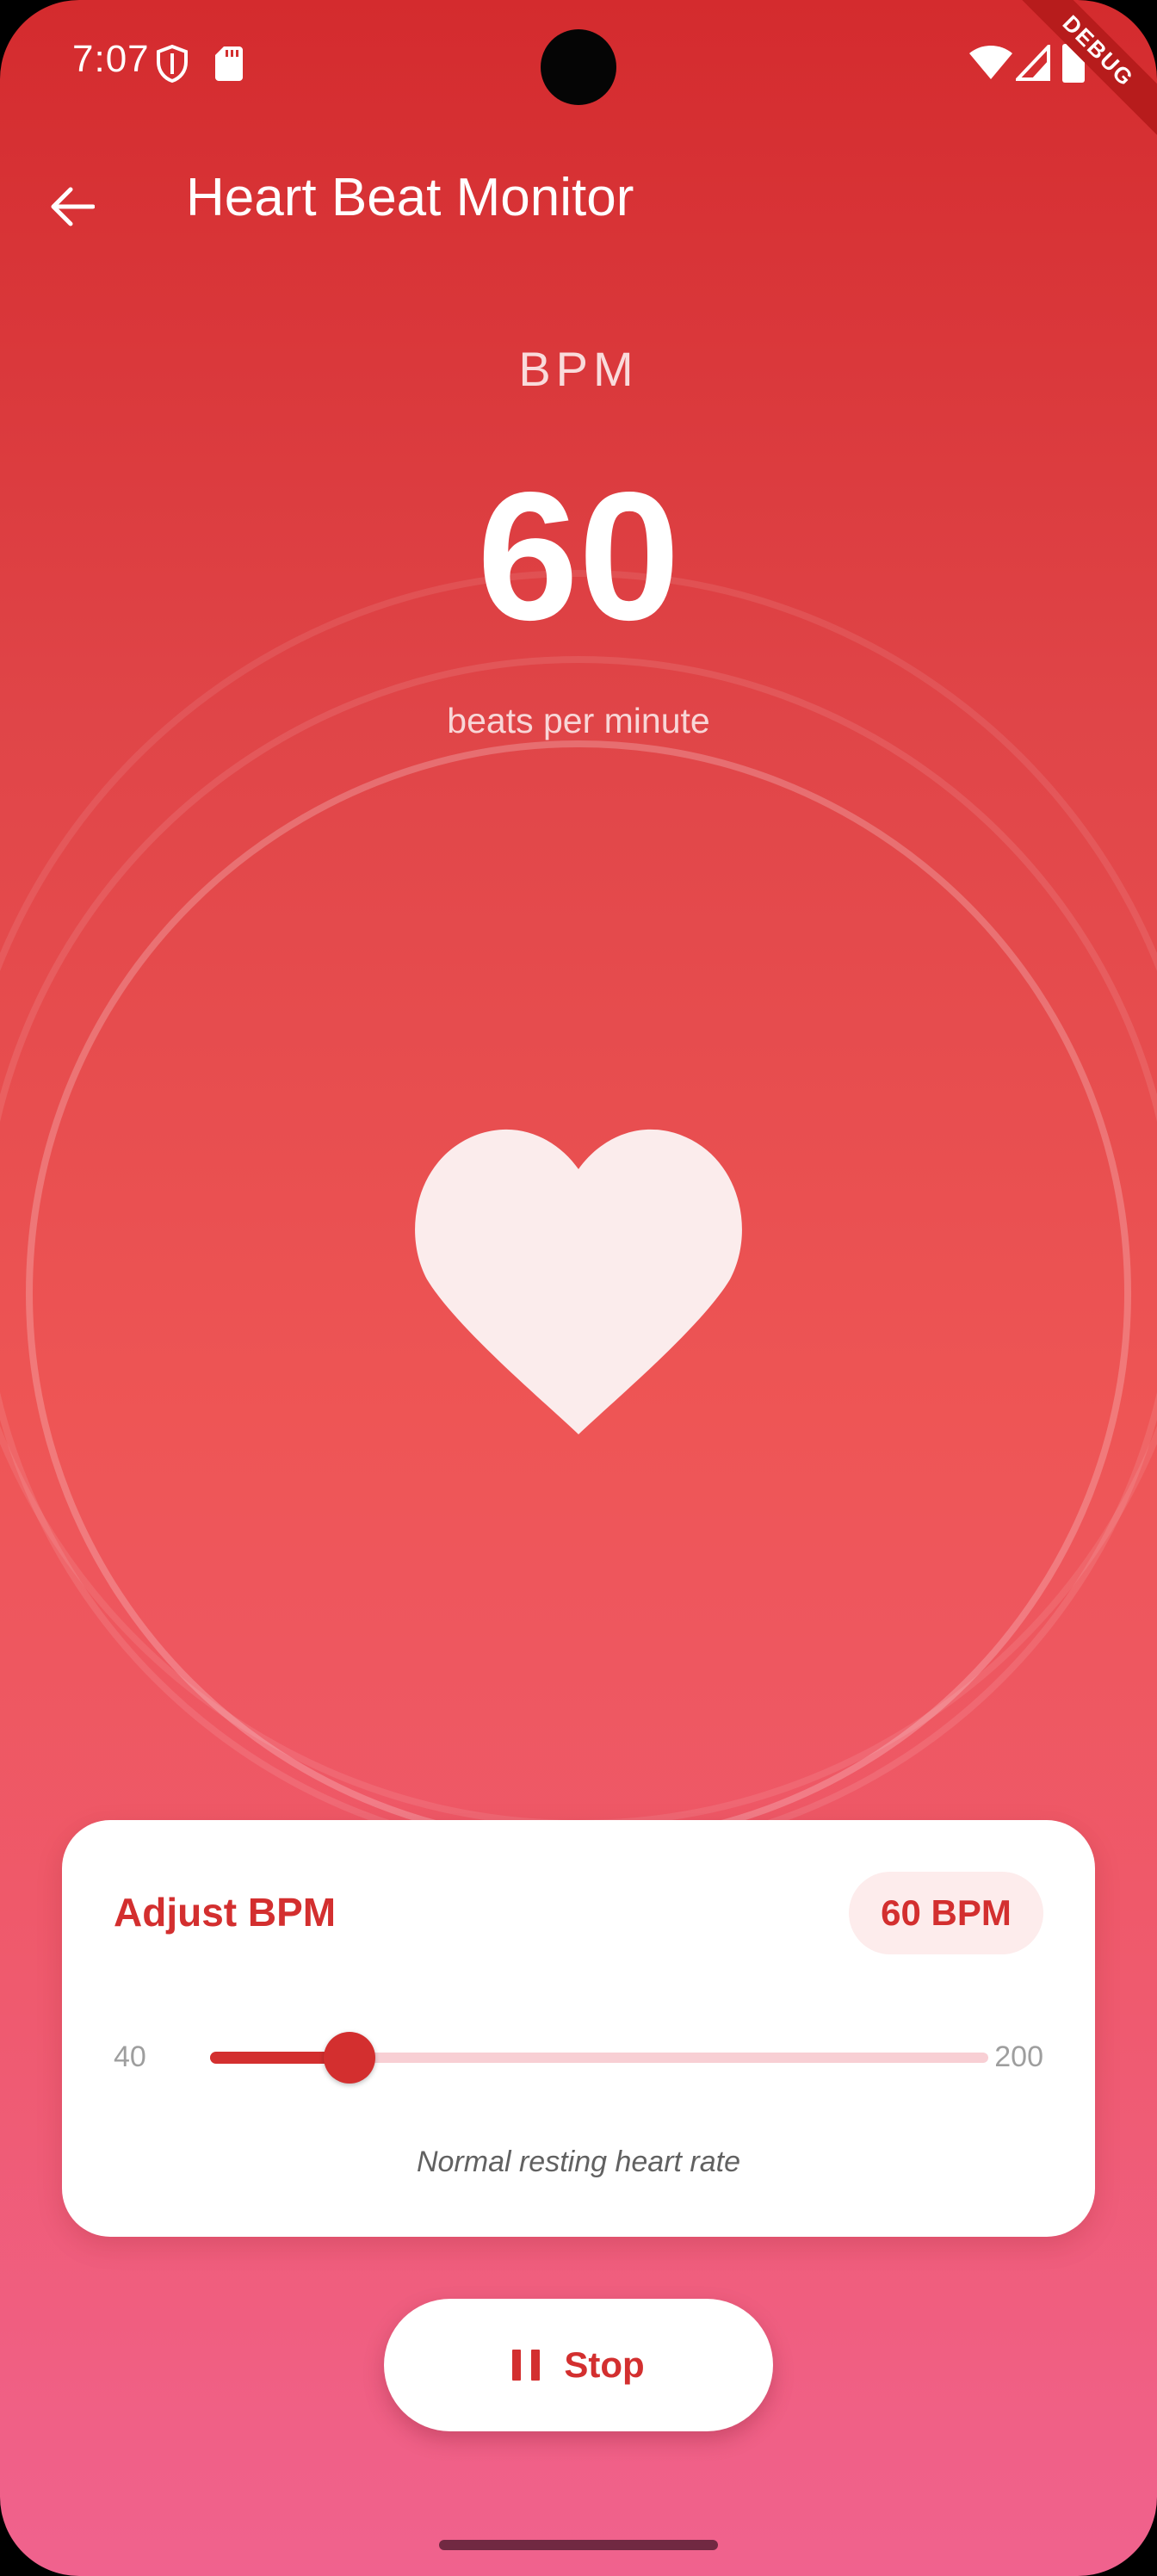 The width and height of the screenshot is (1157, 2576). I want to click on camera-cutout, so click(579, 67).